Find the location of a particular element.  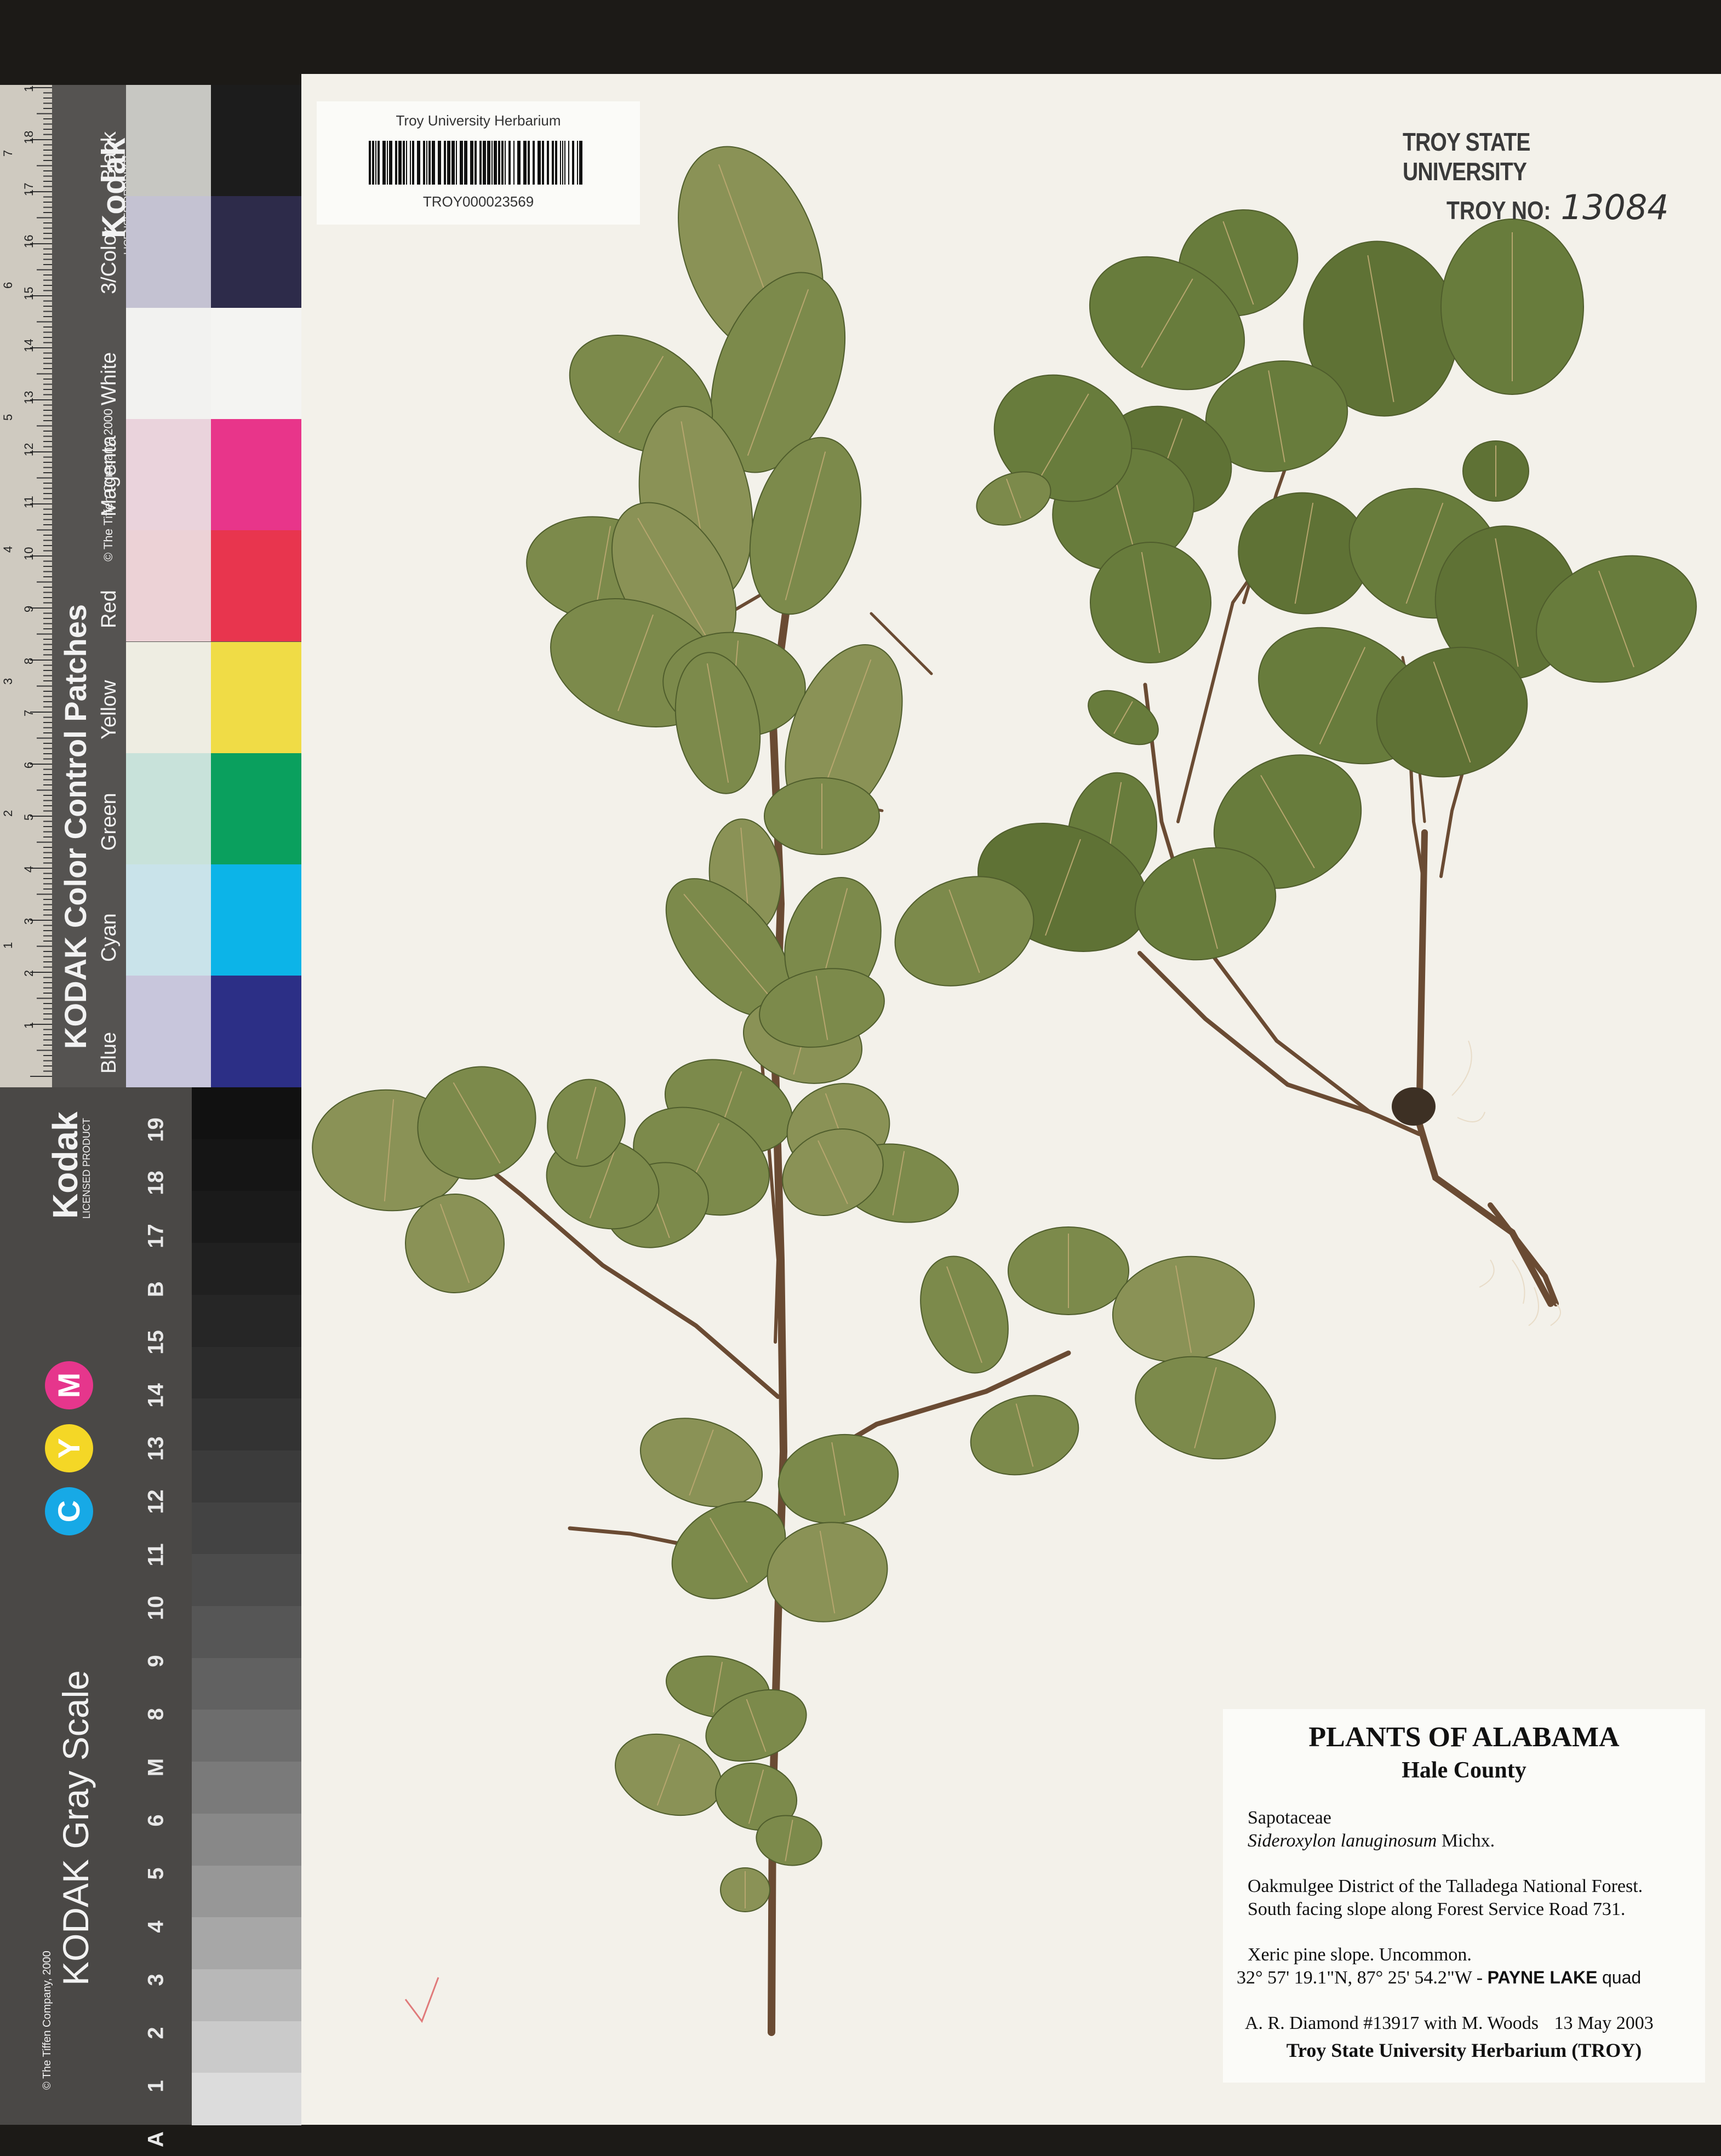

barcode-label: Troy University Herbarium TROY000023569 is located at coordinates (478, 163).